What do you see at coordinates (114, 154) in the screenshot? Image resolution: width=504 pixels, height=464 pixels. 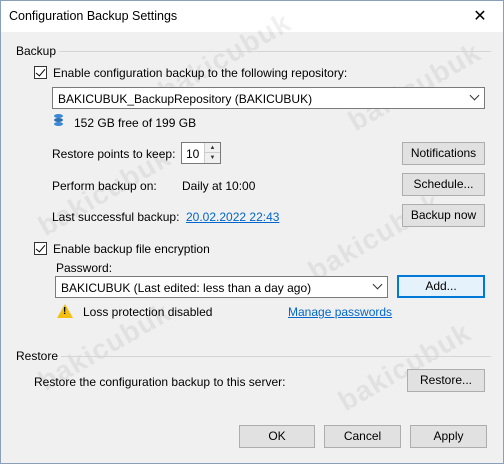 I see `restore-points-label: Restore points to keep:` at bounding box center [114, 154].